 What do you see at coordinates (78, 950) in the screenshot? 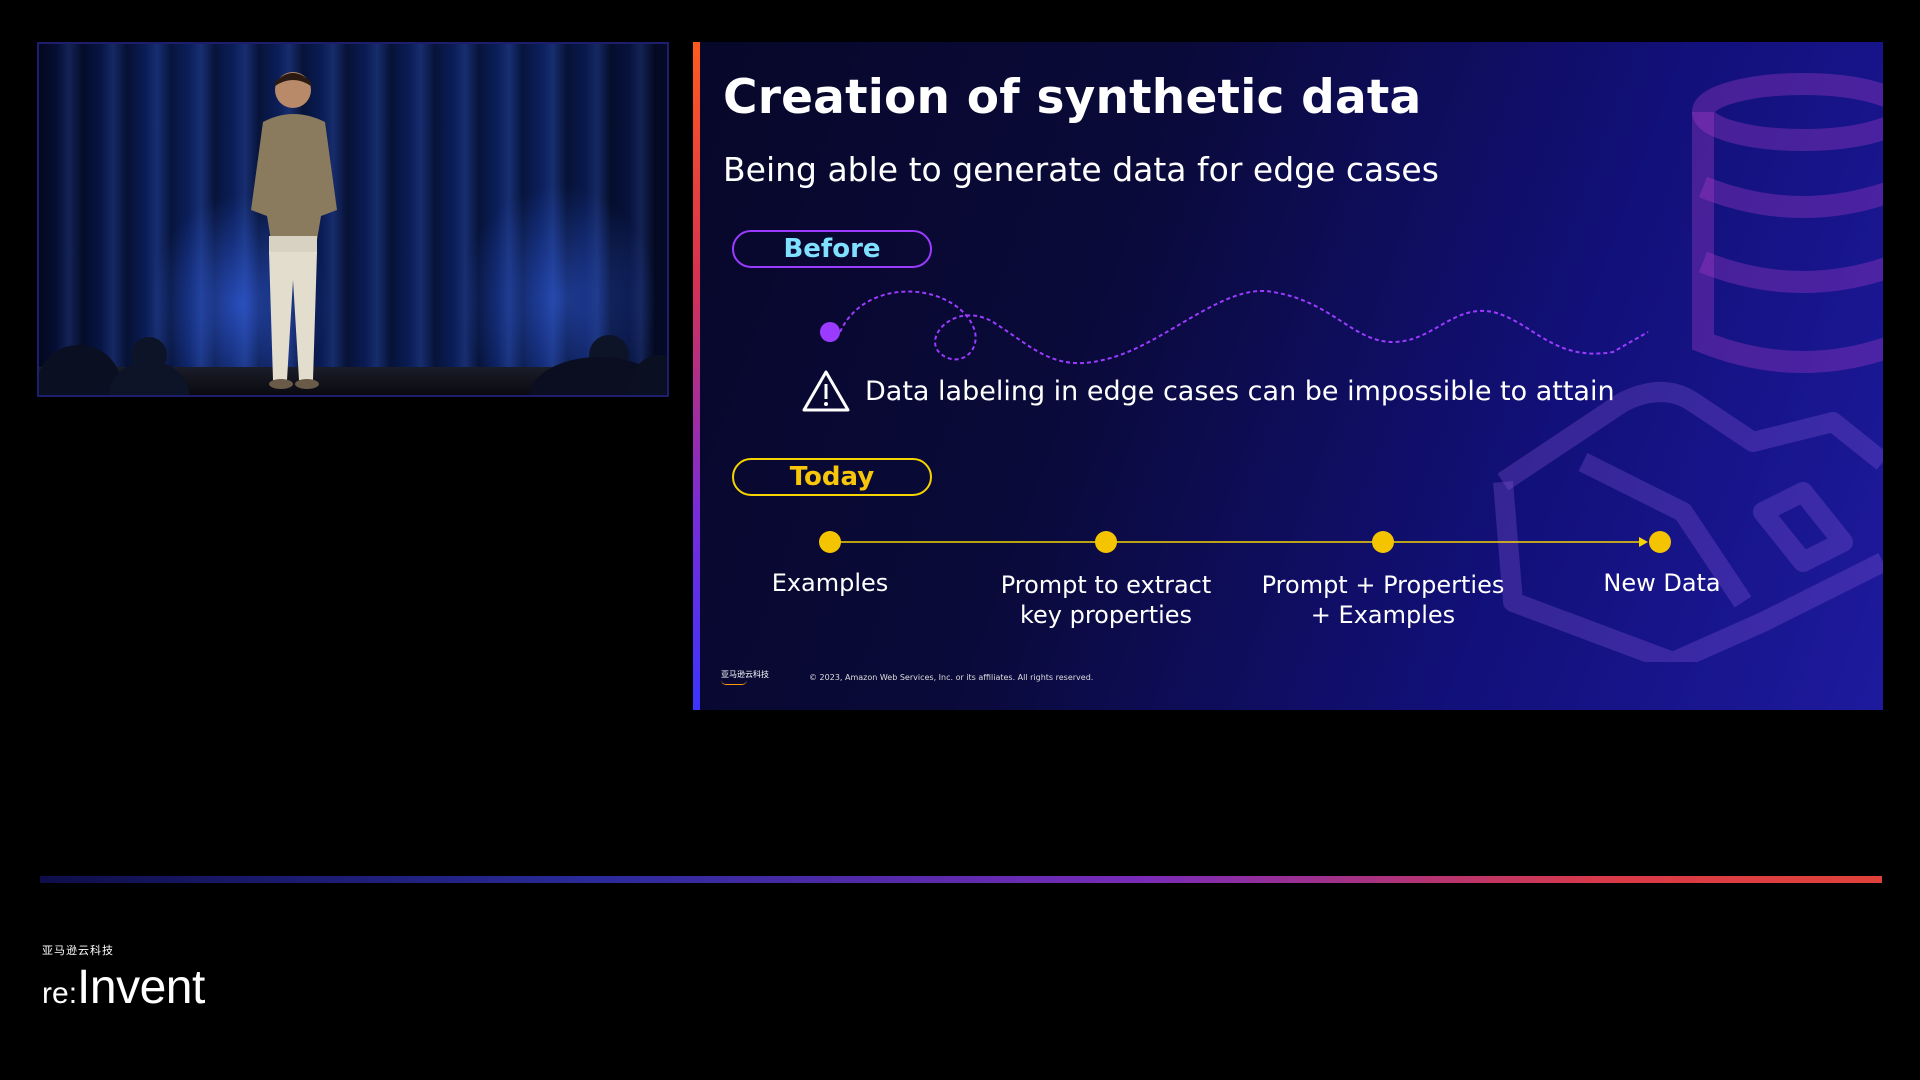
I see `brand-cn-text: 亚马逊云科技` at bounding box center [78, 950].